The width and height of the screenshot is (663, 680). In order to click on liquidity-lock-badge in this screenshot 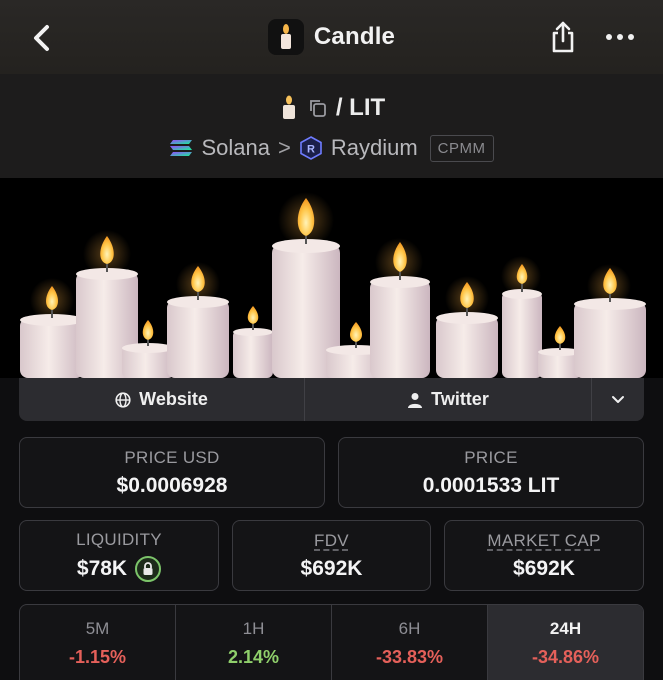, I will do `click(148, 568)`.